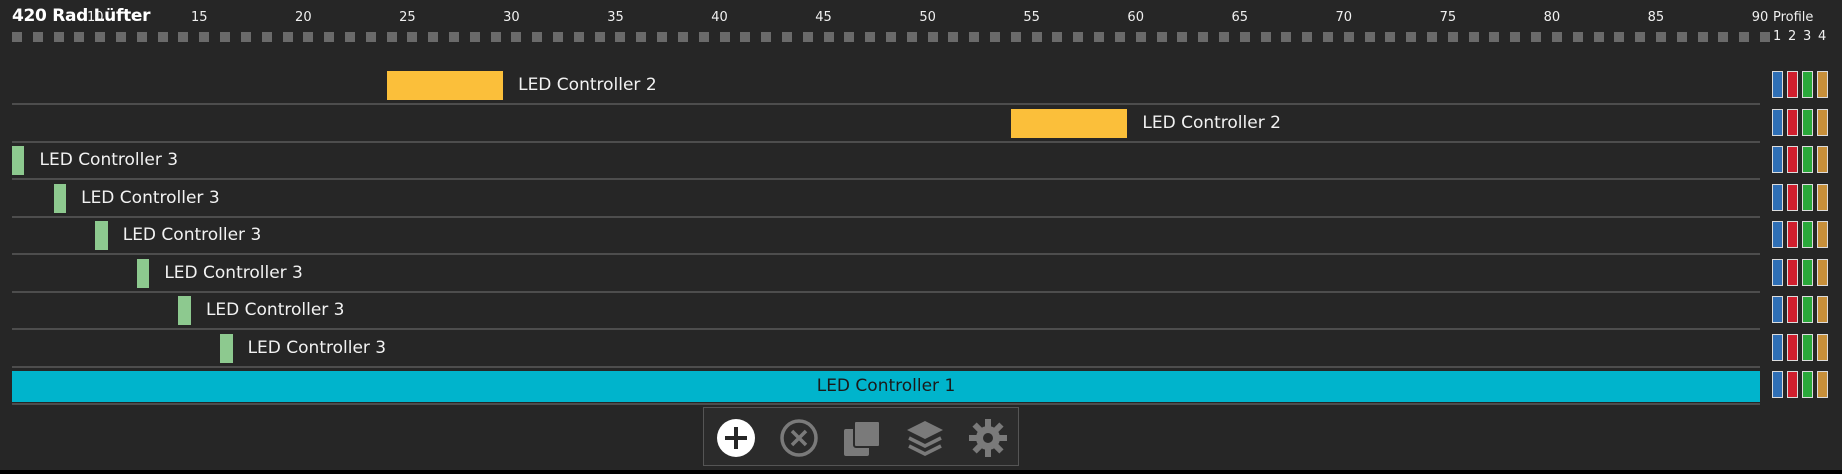 The image size is (1842, 474). Describe the element at coordinates (988, 438) in the screenshot. I see `settings-button` at that location.